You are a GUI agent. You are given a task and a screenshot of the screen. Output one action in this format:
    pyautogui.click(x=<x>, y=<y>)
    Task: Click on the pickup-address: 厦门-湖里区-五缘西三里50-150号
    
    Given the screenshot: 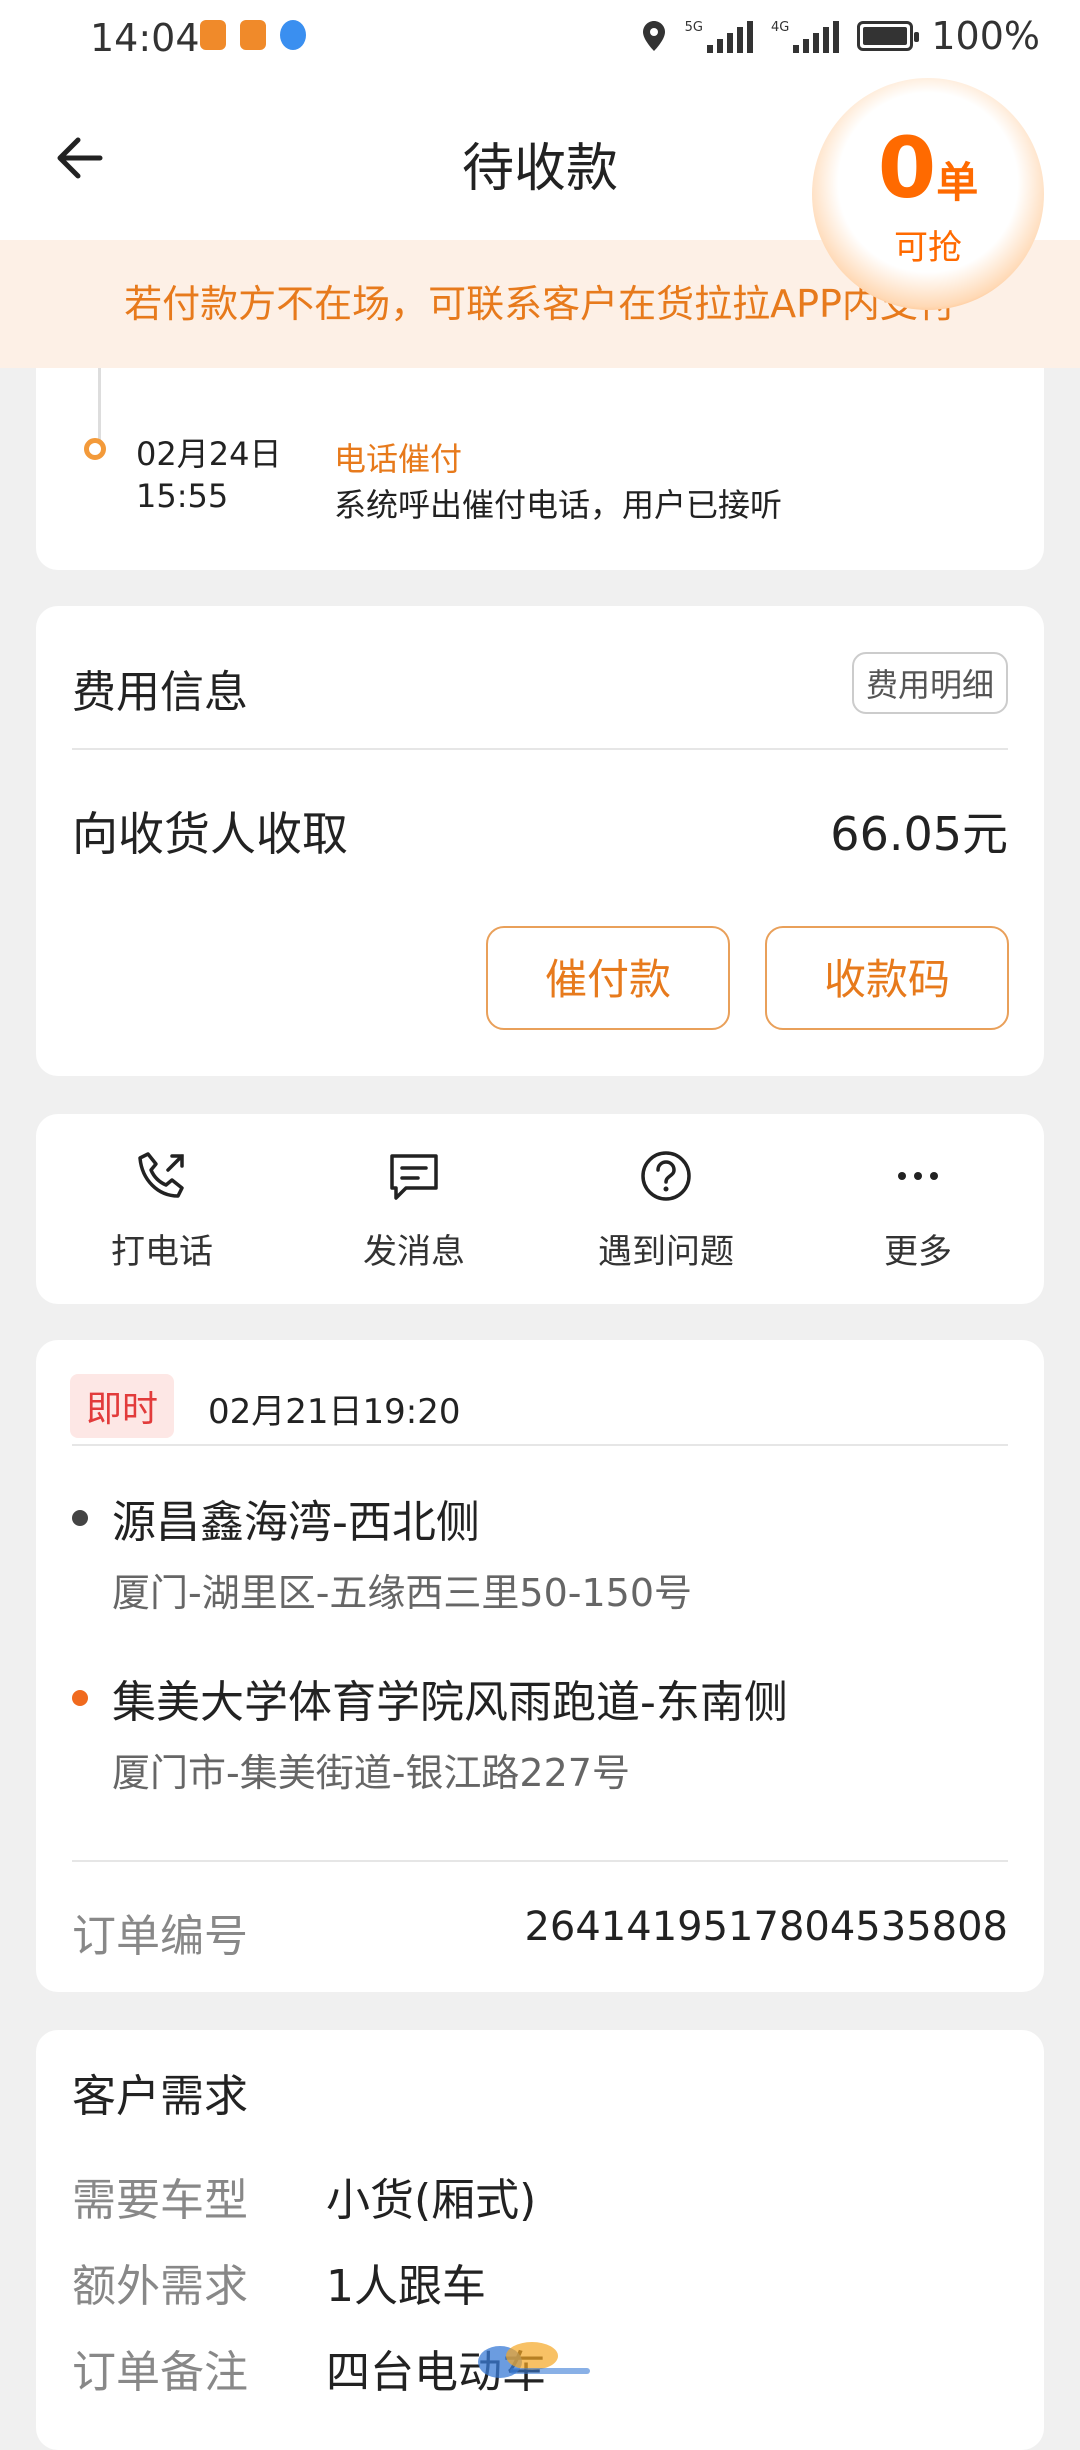 What is the action you would take?
    pyautogui.click(x=402, y=1593)
    